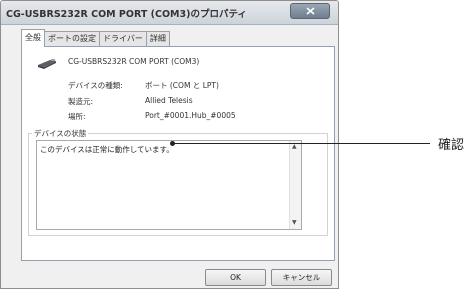 This screenshot has height=289, width=471. I want to click on callout-leader-line, so click(301, 143).